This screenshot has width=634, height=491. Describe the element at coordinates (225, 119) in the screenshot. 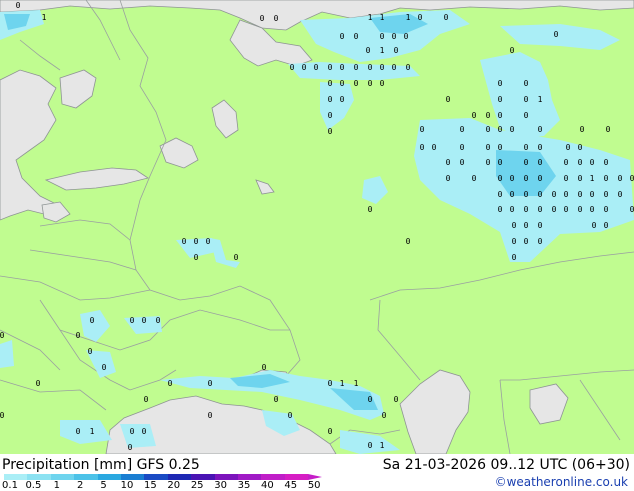

I see `lake-onega` at that location.